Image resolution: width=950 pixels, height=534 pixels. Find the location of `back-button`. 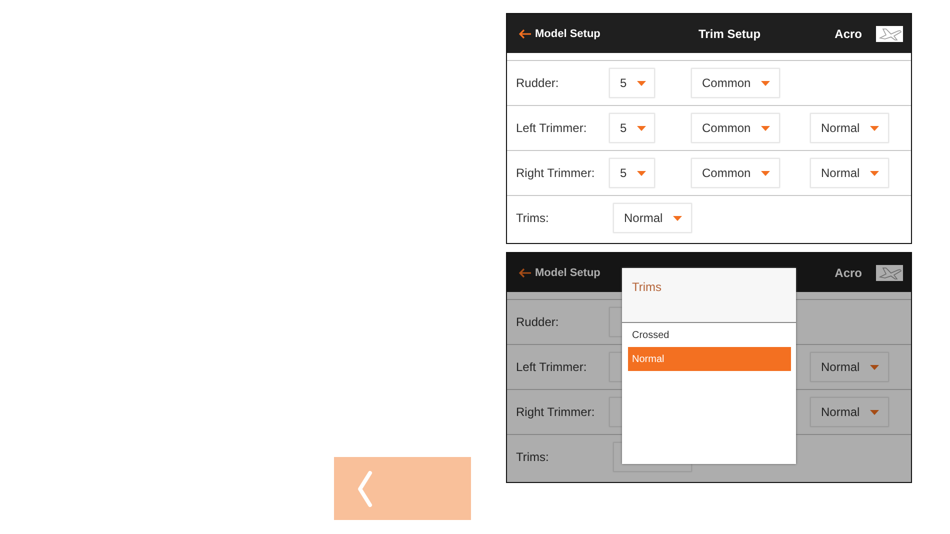

back-button is located at coordinates (402, 488).